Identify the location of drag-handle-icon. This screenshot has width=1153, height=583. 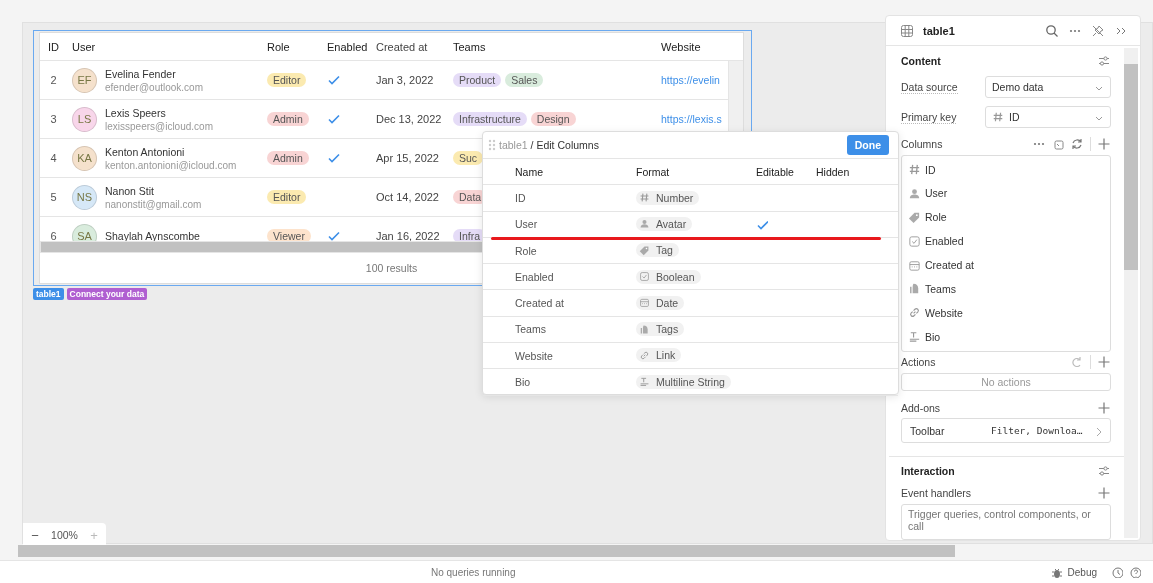
(492, 145).